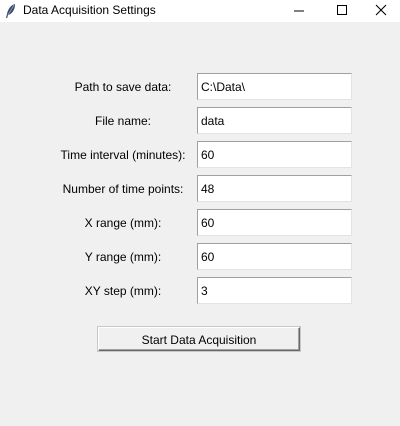  I want to click on time-interval-row: Time interval (minutes):, so click(200, 154).